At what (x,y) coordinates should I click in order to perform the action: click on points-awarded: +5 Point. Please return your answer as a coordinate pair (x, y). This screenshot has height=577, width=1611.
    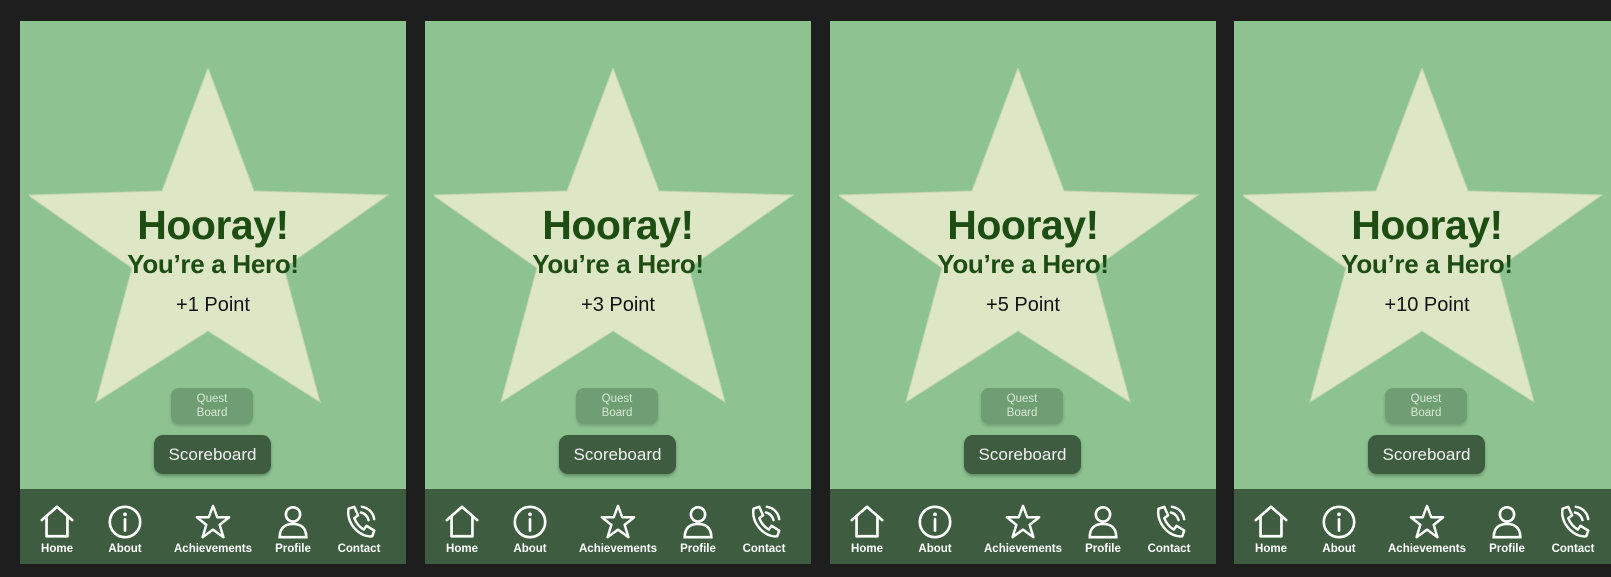
    Looking at the image, I should click on (1023, 305).